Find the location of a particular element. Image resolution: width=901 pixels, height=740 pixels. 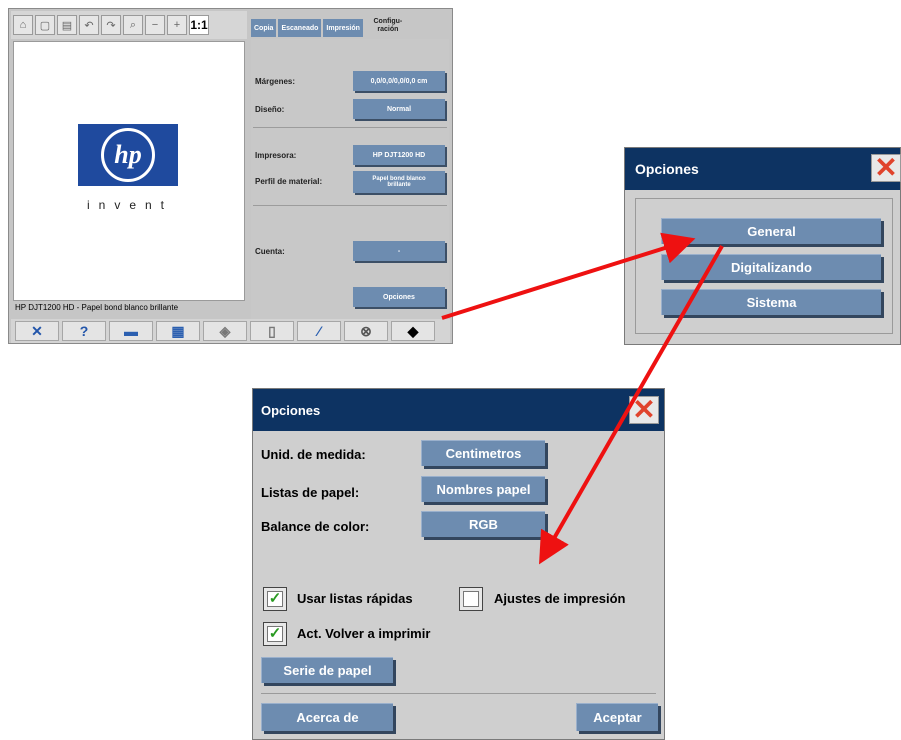

arrow-to-general-dialog is located at coordinates (631, 405).